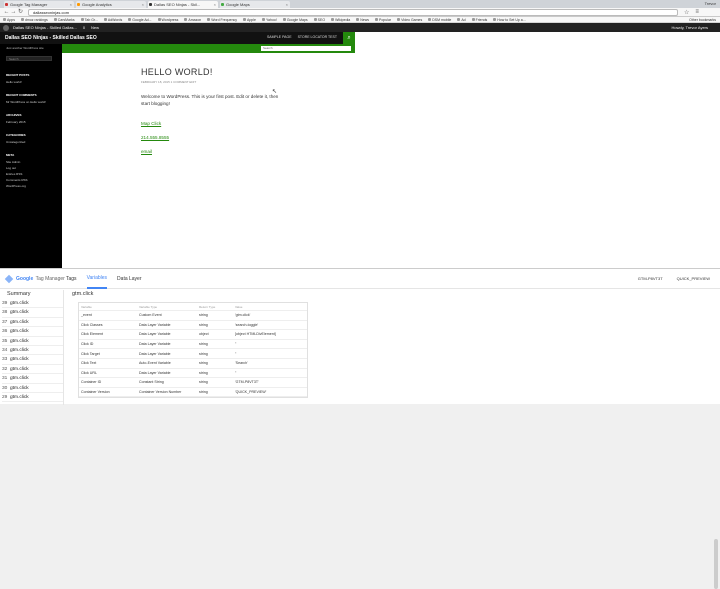  Describe the element at coordinates (689, 27) in the screenshot. I see `admin-bar-howdy: Howdy, Trevor Ayers` at that location.